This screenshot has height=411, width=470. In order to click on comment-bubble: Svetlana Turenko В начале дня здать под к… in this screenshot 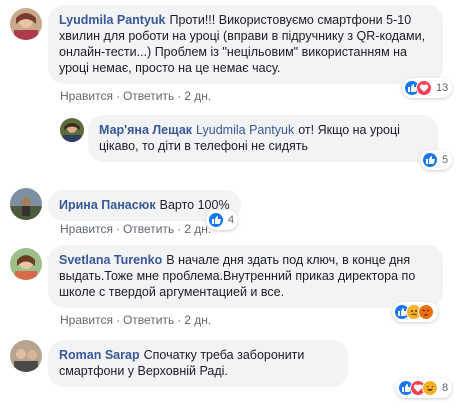, I will do `click(245, 276)`.